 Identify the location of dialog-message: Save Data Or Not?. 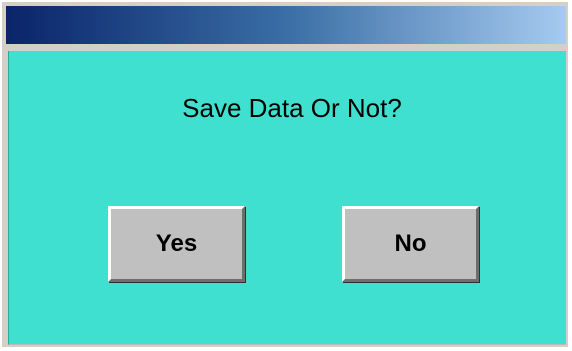
(292, 108).